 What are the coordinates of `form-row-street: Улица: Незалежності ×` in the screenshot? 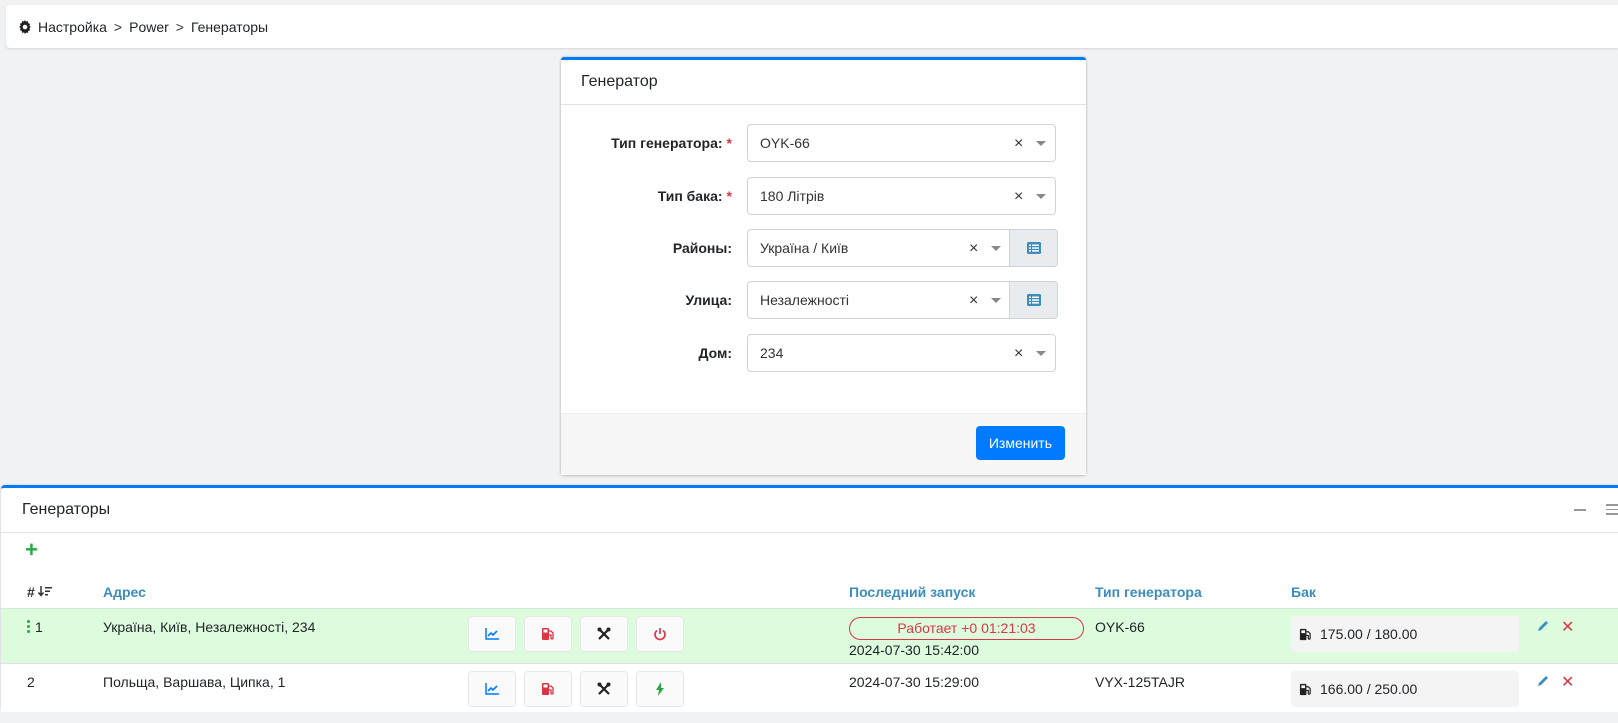 It's located at (823, 300).